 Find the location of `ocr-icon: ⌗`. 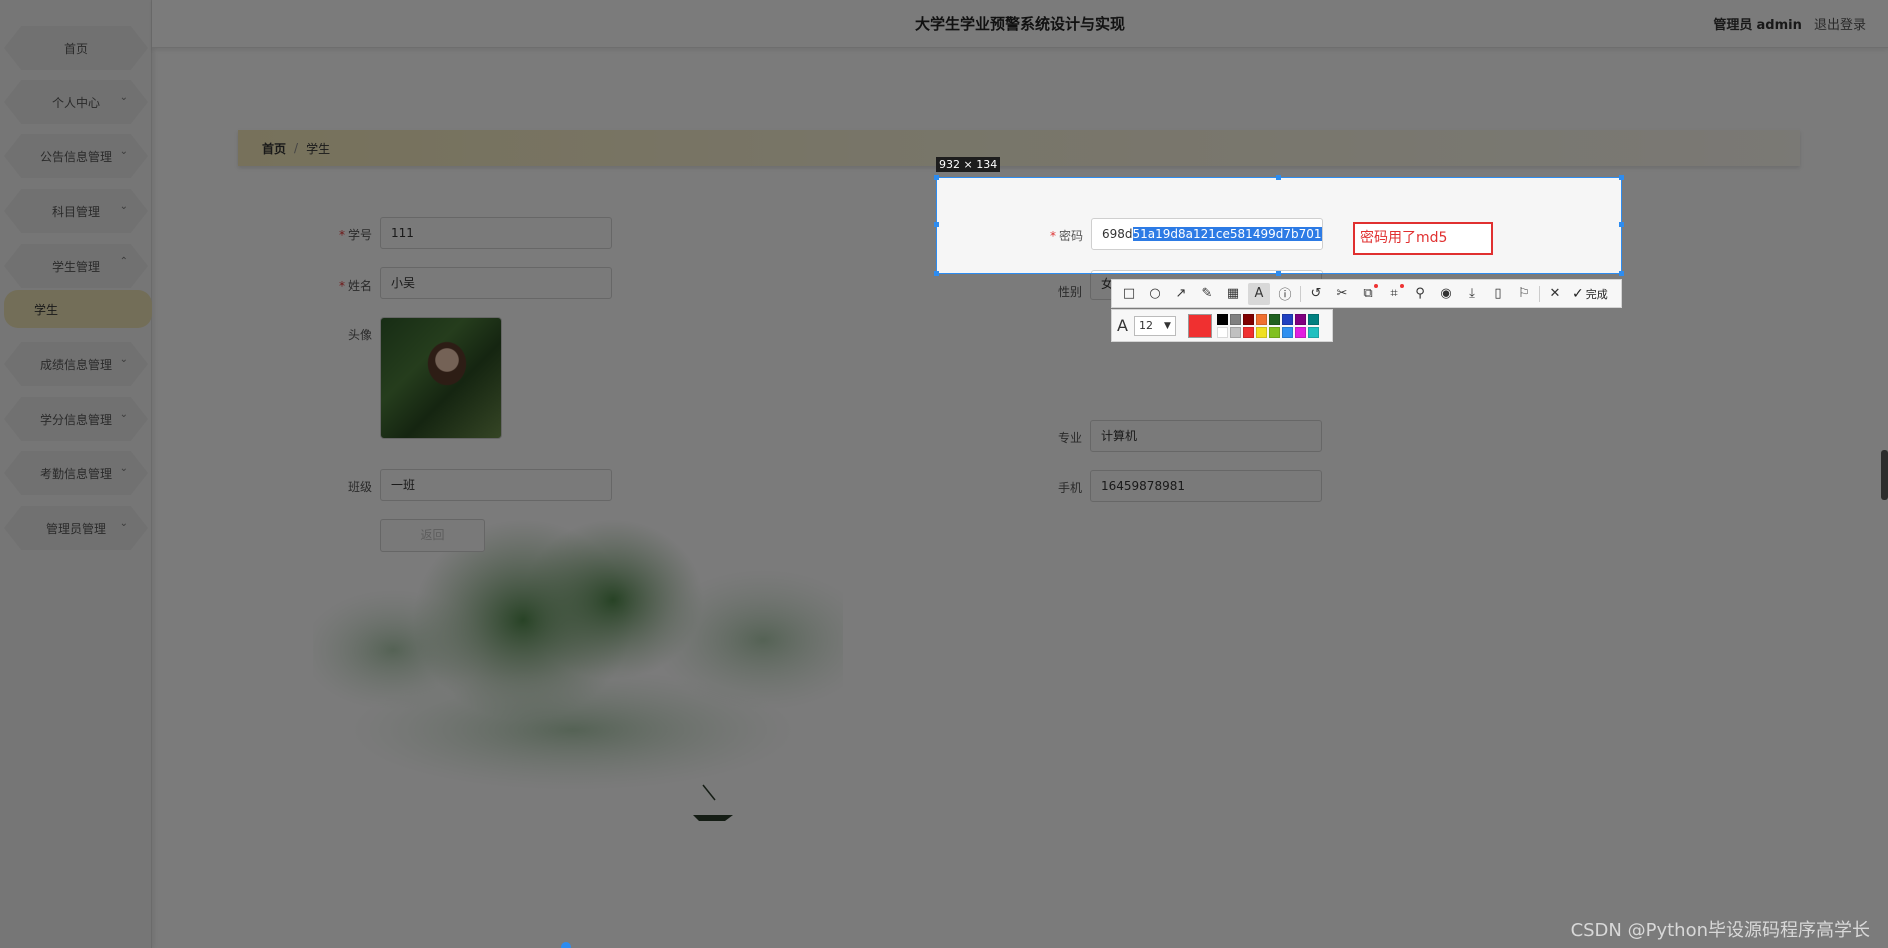

ocr-icon: ⌗ is located at coordinates (1394, 294).